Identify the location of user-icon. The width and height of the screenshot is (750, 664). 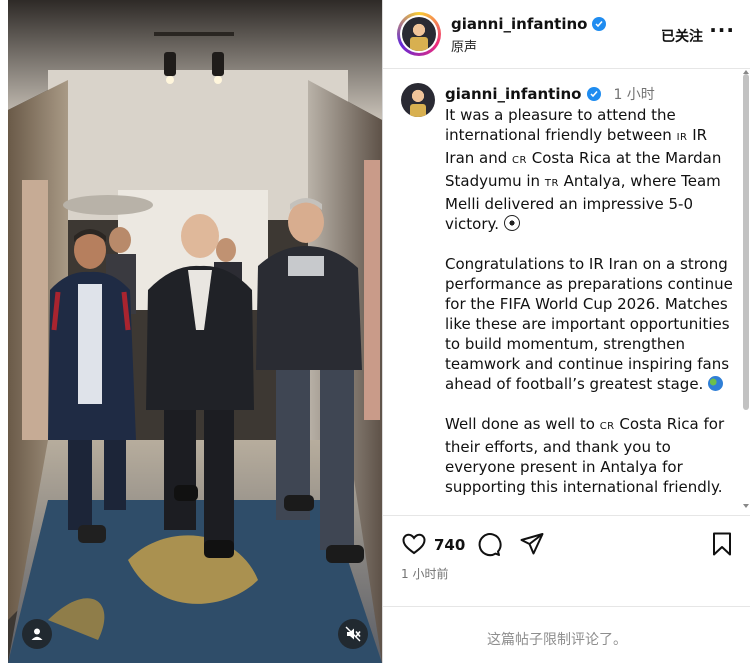
(37, 634).